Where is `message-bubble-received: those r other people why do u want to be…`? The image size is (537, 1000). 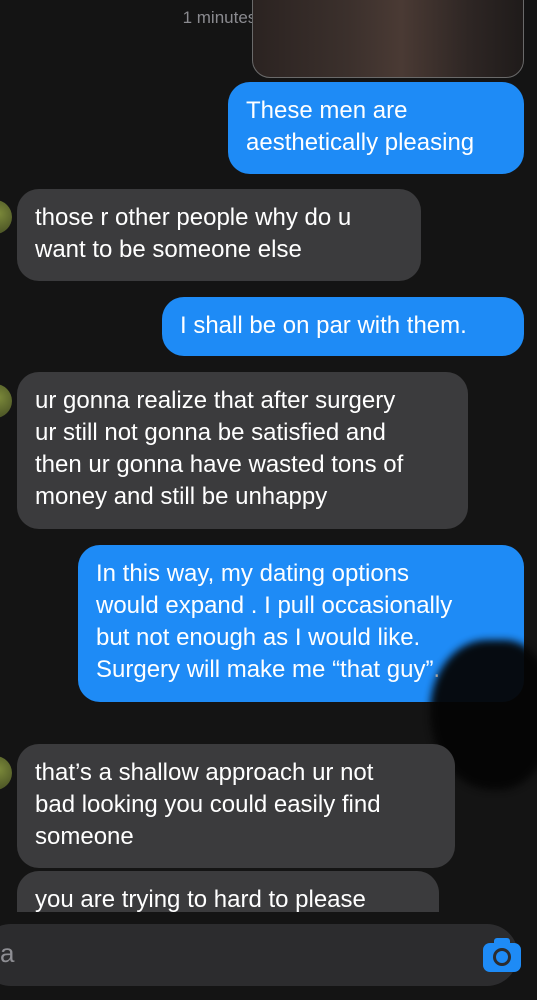
message-bubble-received: those r other people why do u want to be… is located at coordinates (219, 235).